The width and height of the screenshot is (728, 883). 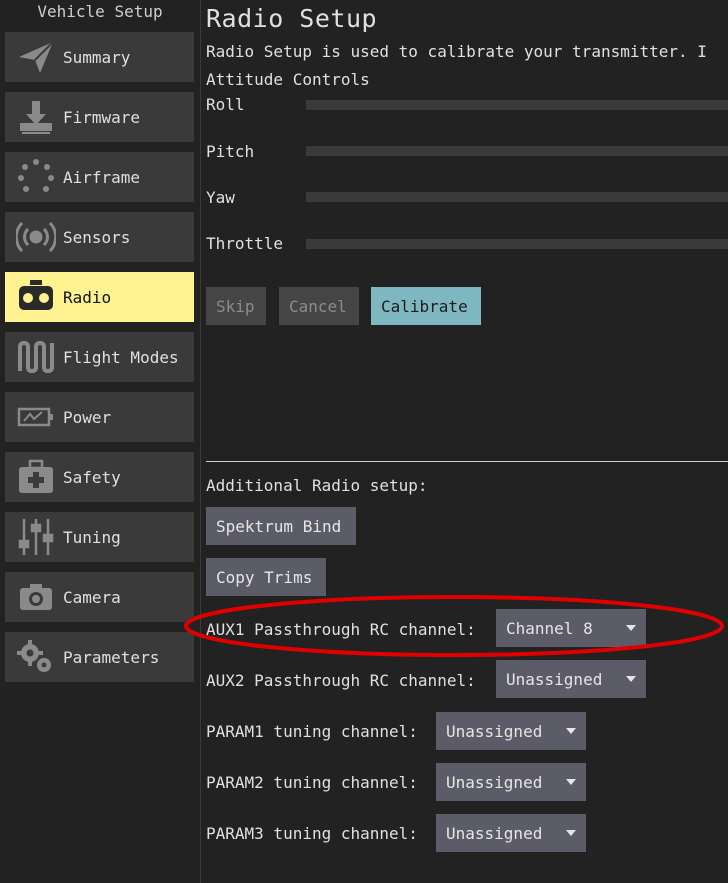 I want to click on aux1-channel-value: Channel 8, so click(x=549, y=628).